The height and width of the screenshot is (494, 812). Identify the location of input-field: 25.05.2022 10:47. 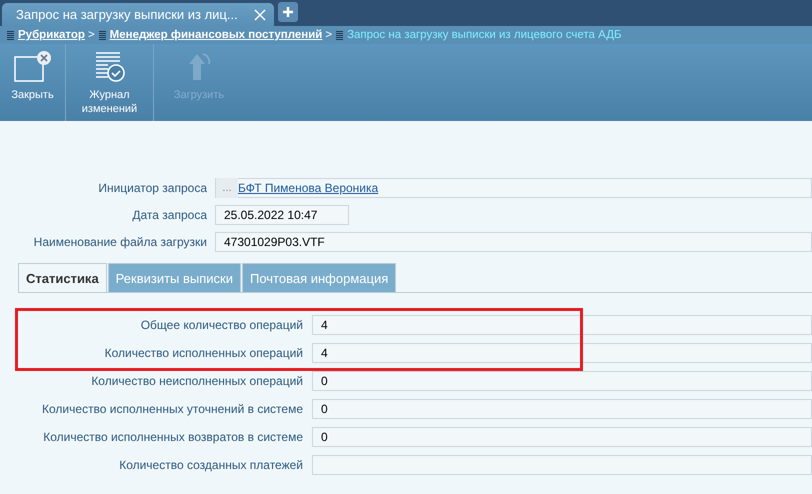
(282, 214).